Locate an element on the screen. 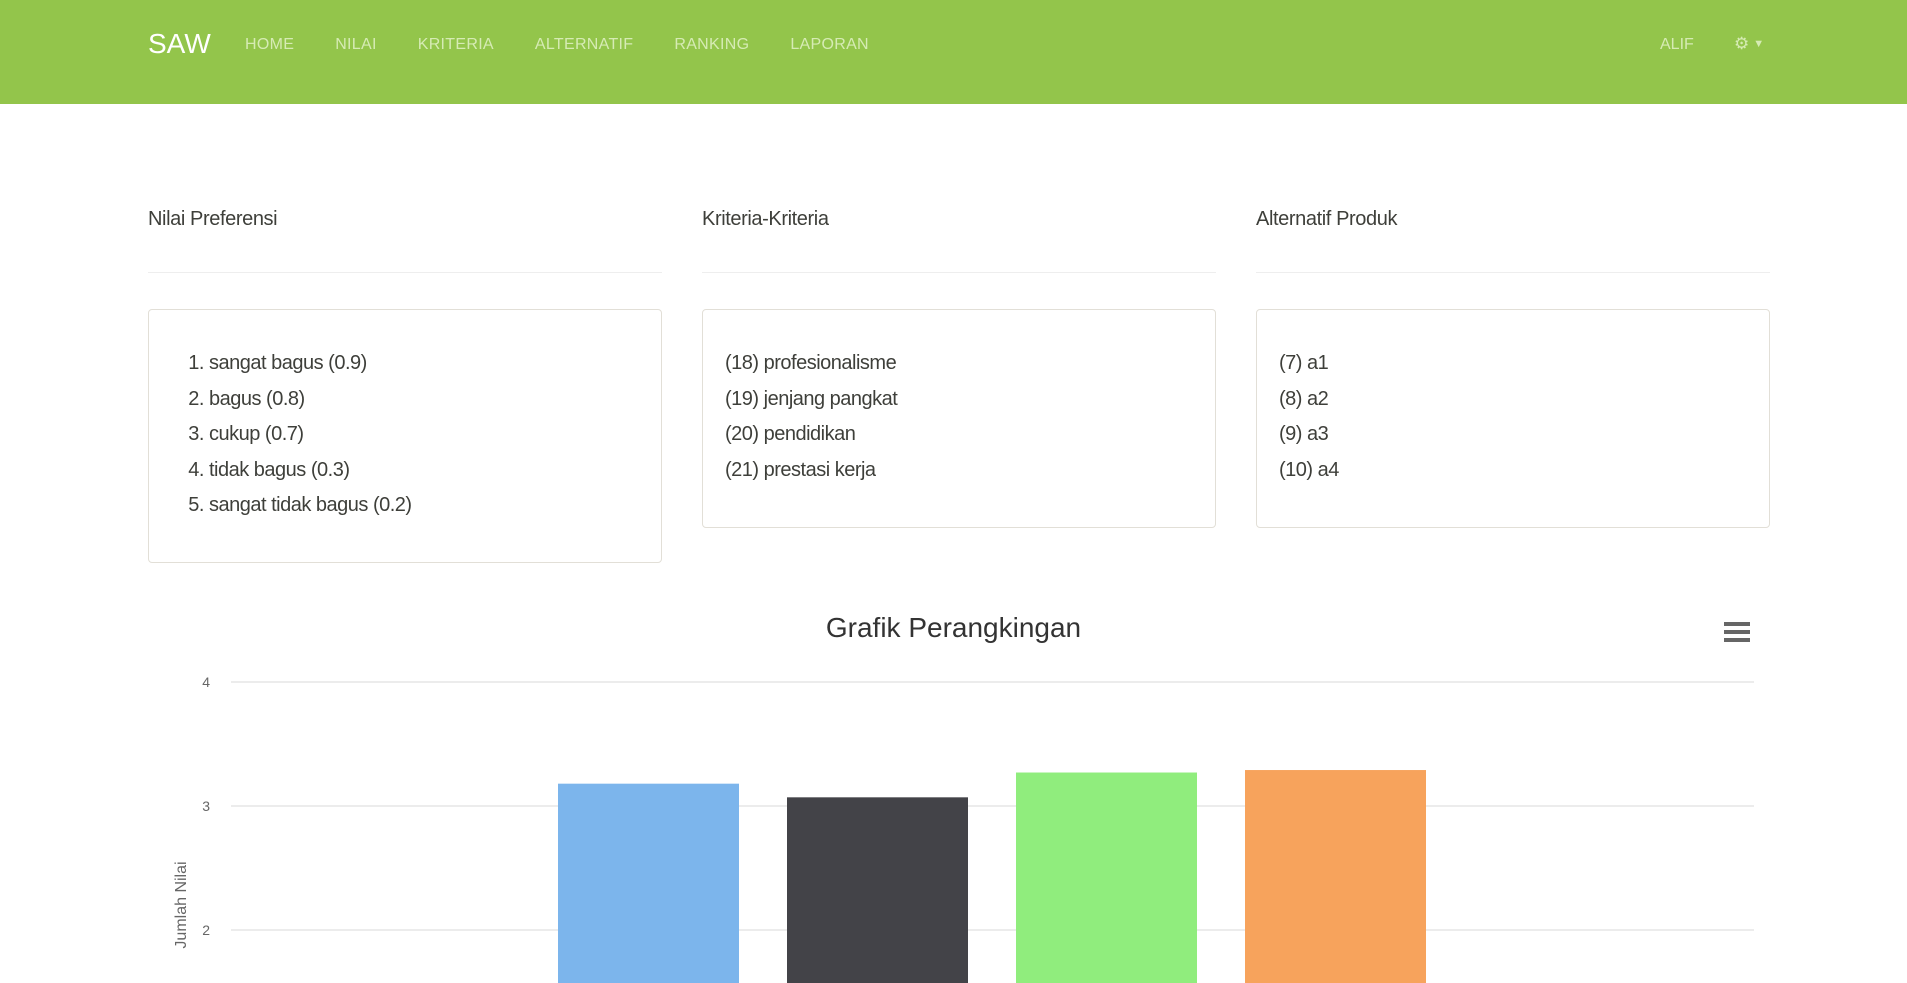 The width and height of the screenshot is (1907, 983). y-tick-label: 4 is located at coordinates (206, 682).